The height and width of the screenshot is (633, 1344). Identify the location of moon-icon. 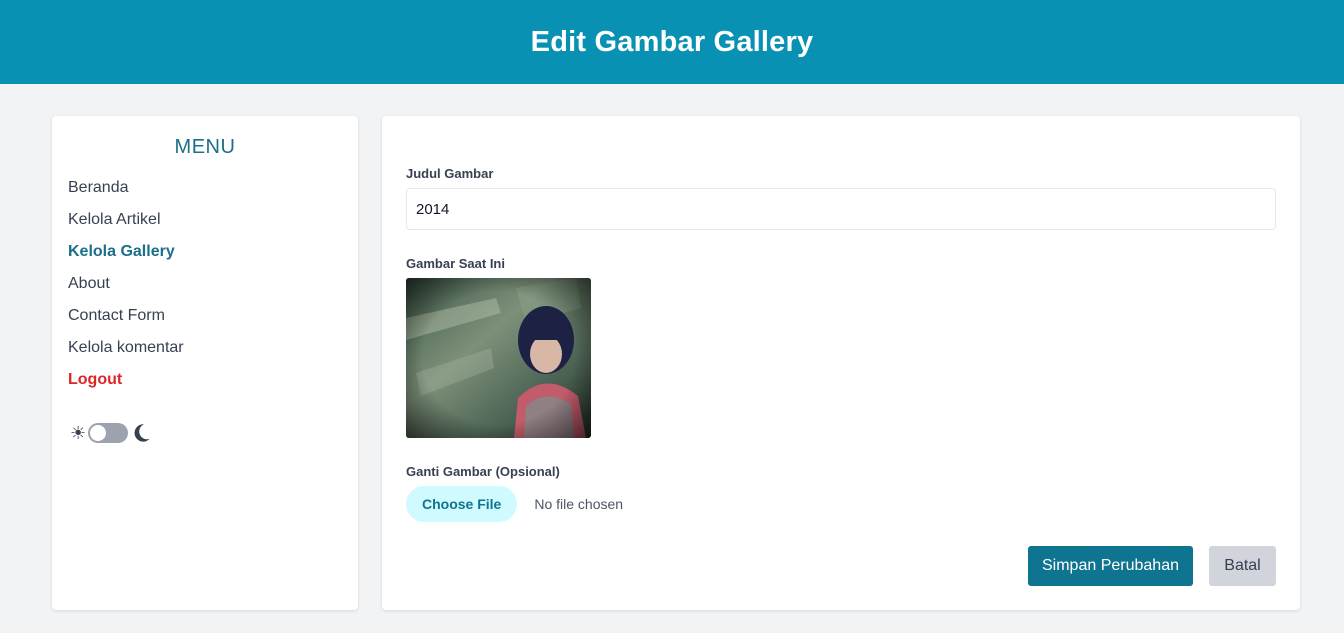
(141, 433).